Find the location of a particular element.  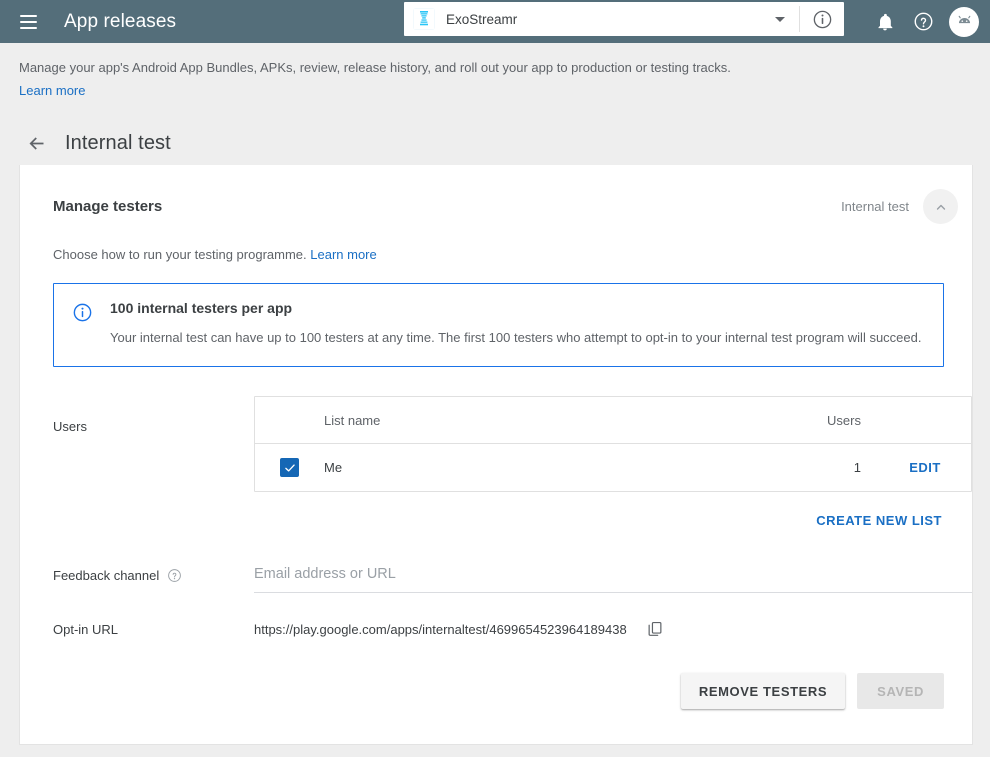

row-checkbox-cell is located at coordinates (289, 467).